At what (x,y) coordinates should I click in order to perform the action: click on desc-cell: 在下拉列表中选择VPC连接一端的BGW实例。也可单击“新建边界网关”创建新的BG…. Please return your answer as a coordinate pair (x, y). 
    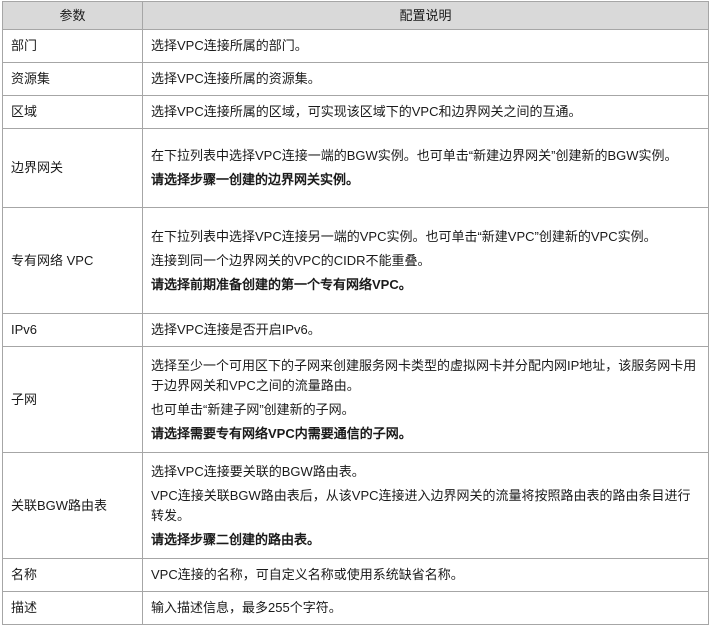
    Looking at the image, I should click on (425, 168).